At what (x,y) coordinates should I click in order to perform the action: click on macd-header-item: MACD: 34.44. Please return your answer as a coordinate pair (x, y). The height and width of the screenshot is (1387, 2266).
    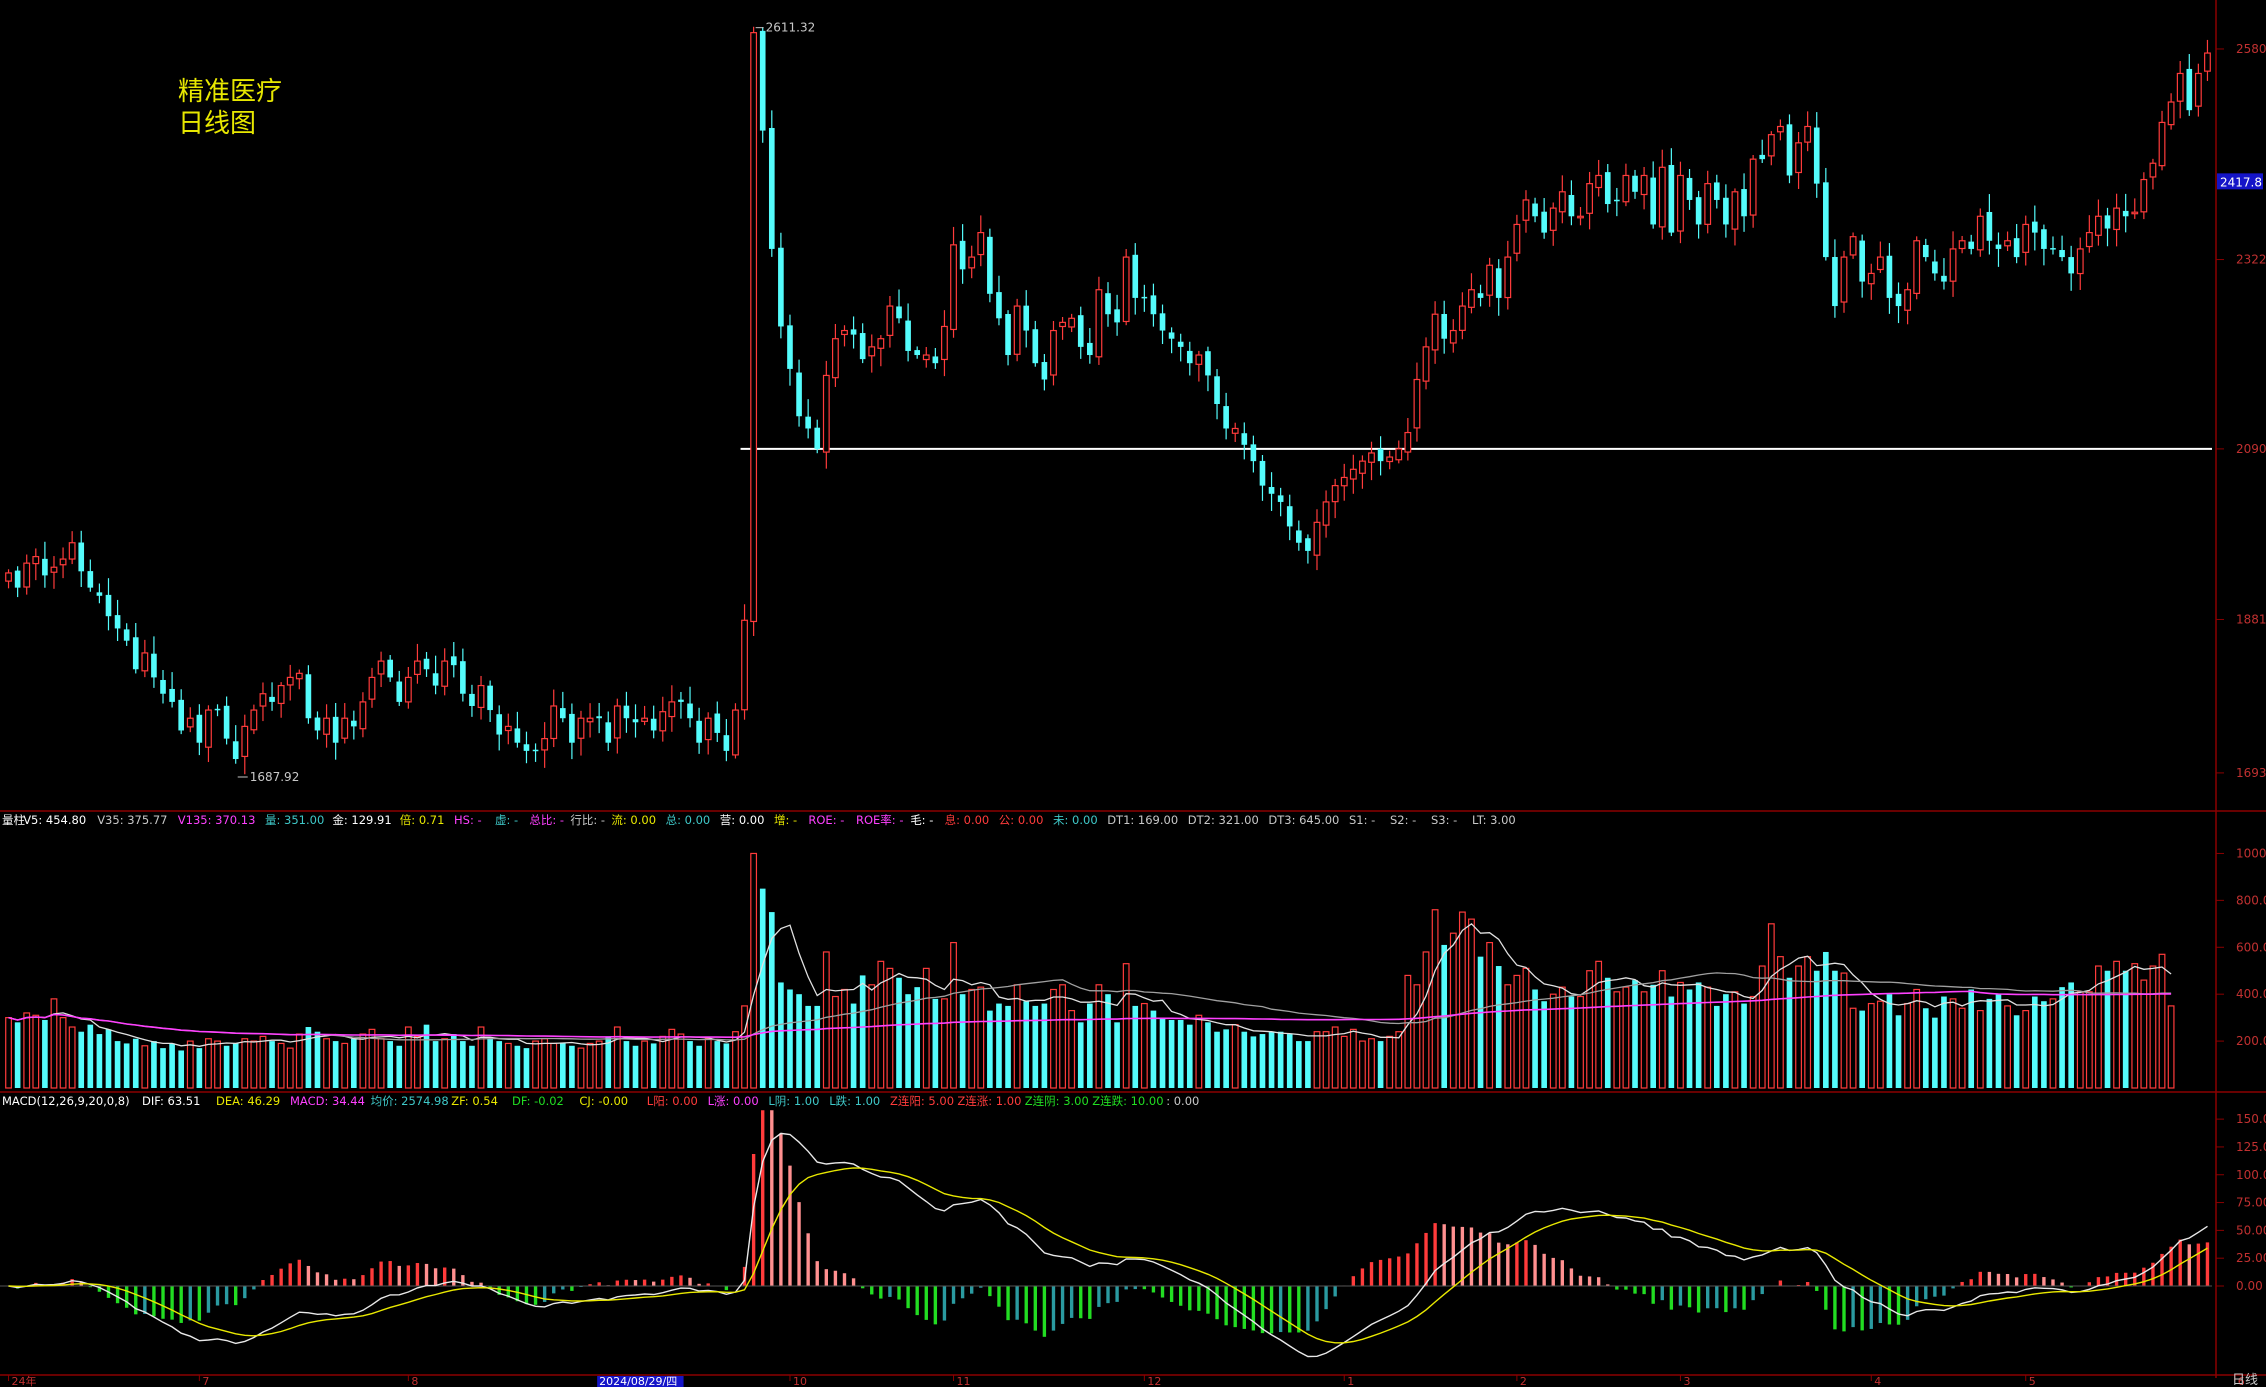
    Looking at the image, I should click on (327, 1101).